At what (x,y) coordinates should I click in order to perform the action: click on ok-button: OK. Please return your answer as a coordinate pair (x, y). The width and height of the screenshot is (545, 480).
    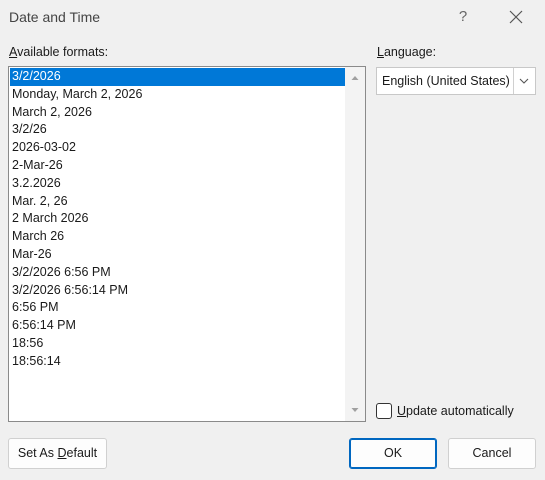
    Looking at the image, I should click on (393, 453).